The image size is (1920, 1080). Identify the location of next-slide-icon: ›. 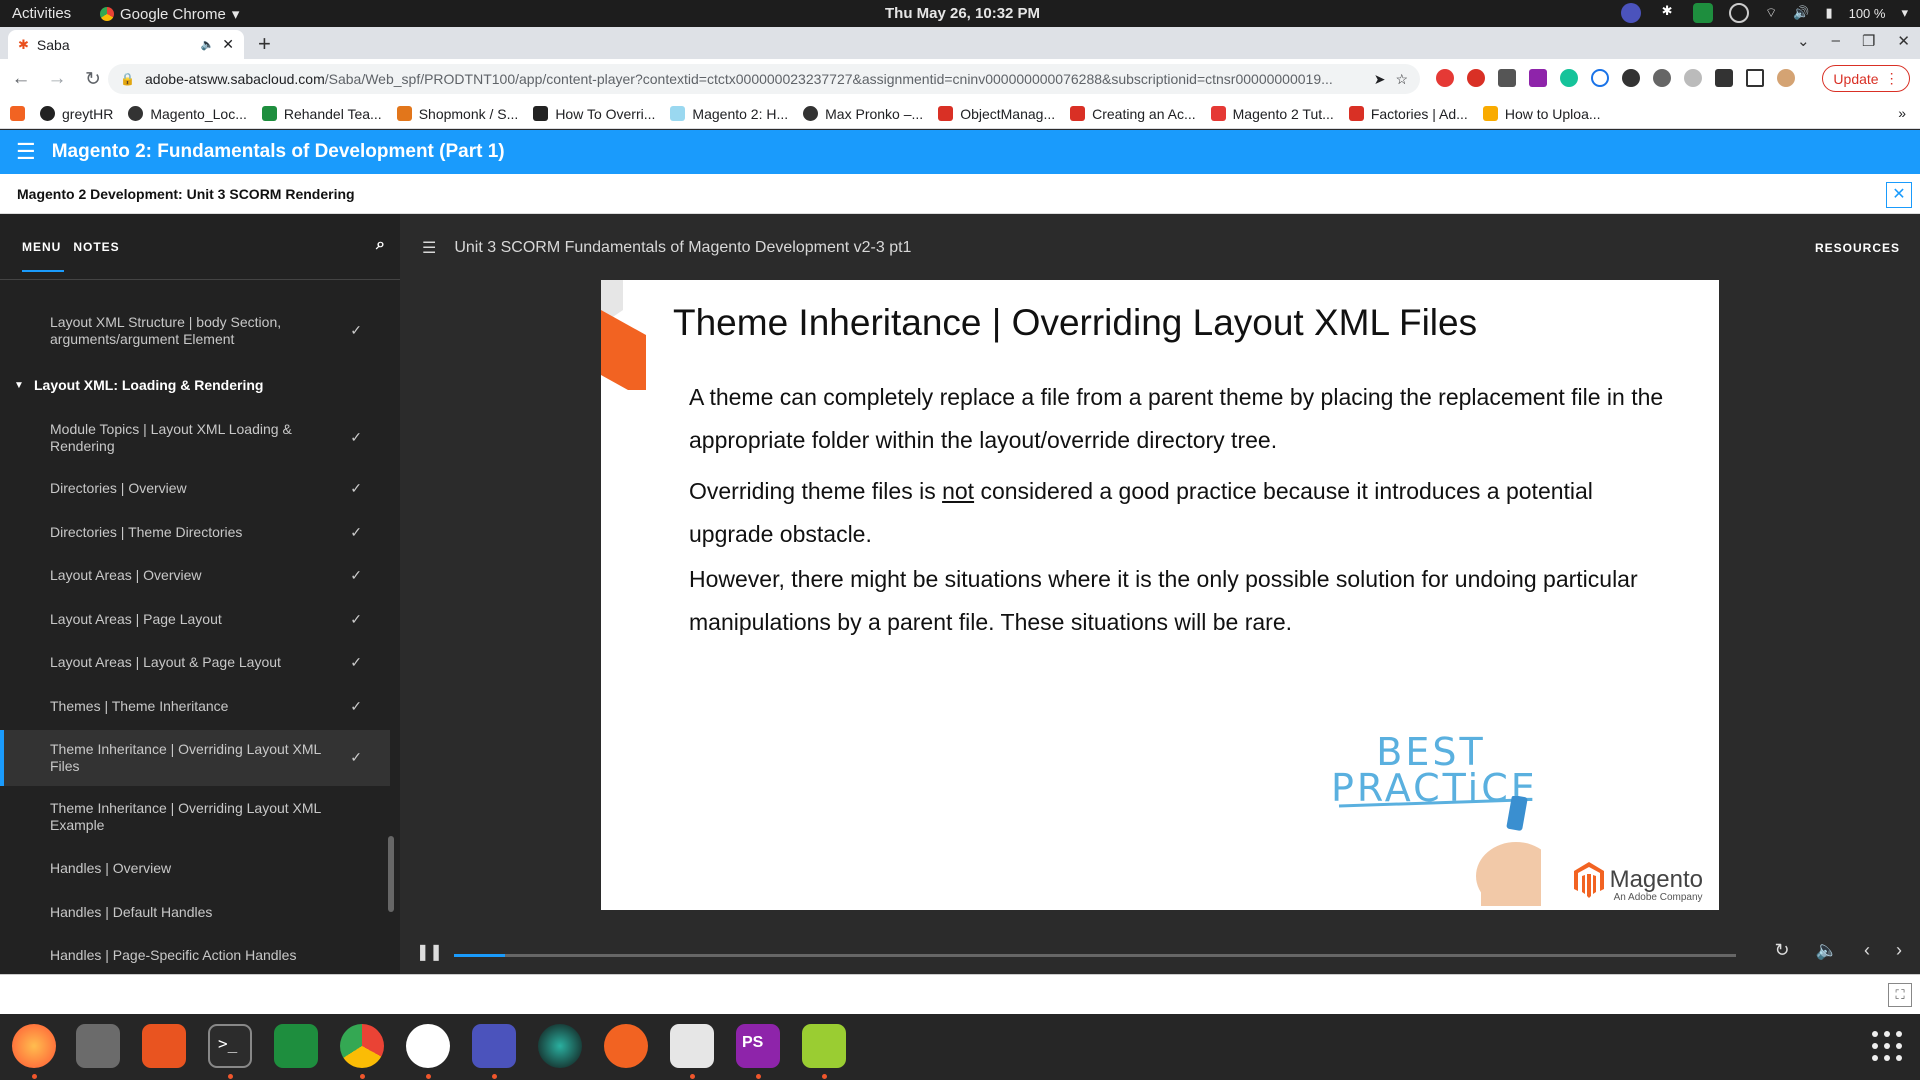
(1899, 950).